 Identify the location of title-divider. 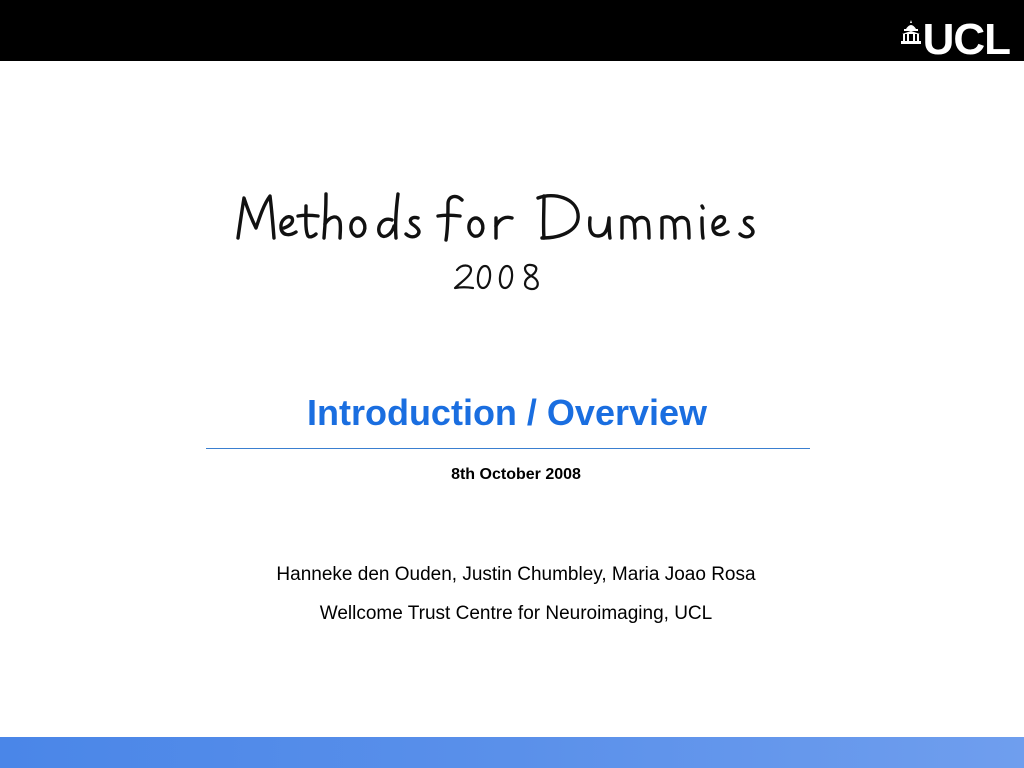
(508, 448).